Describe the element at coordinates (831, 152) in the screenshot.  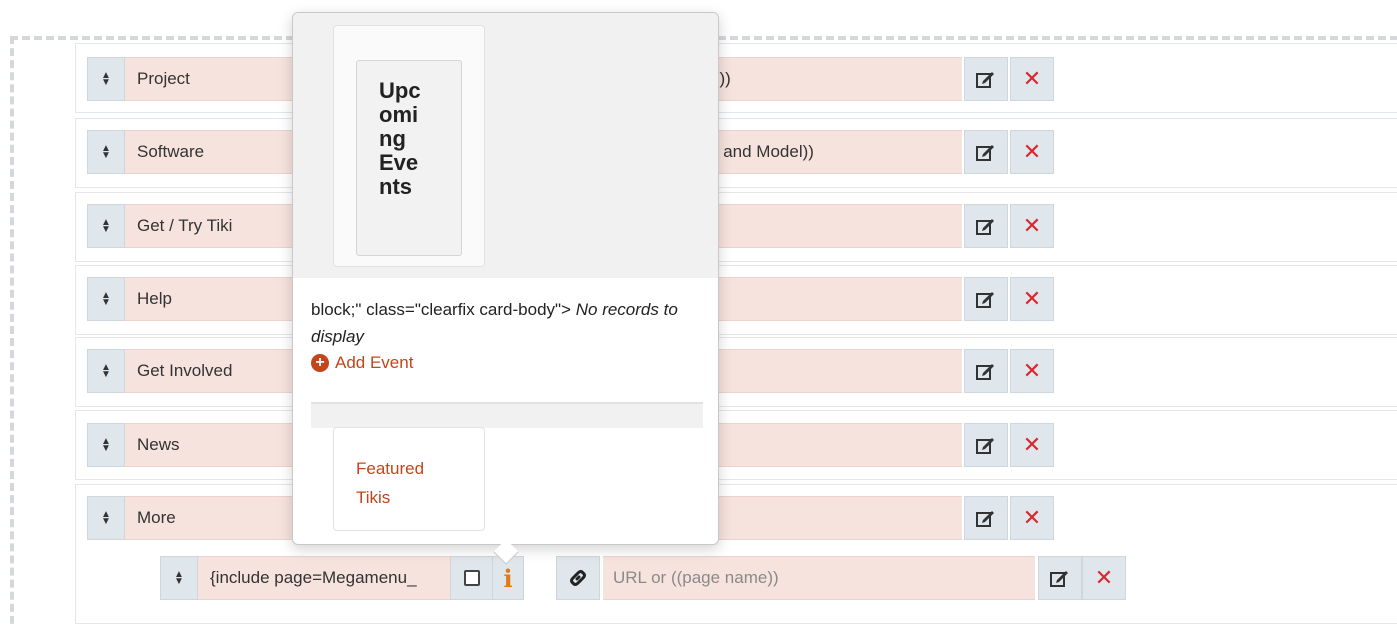
I see `menu-item-url-field: v and Model))` at that location.